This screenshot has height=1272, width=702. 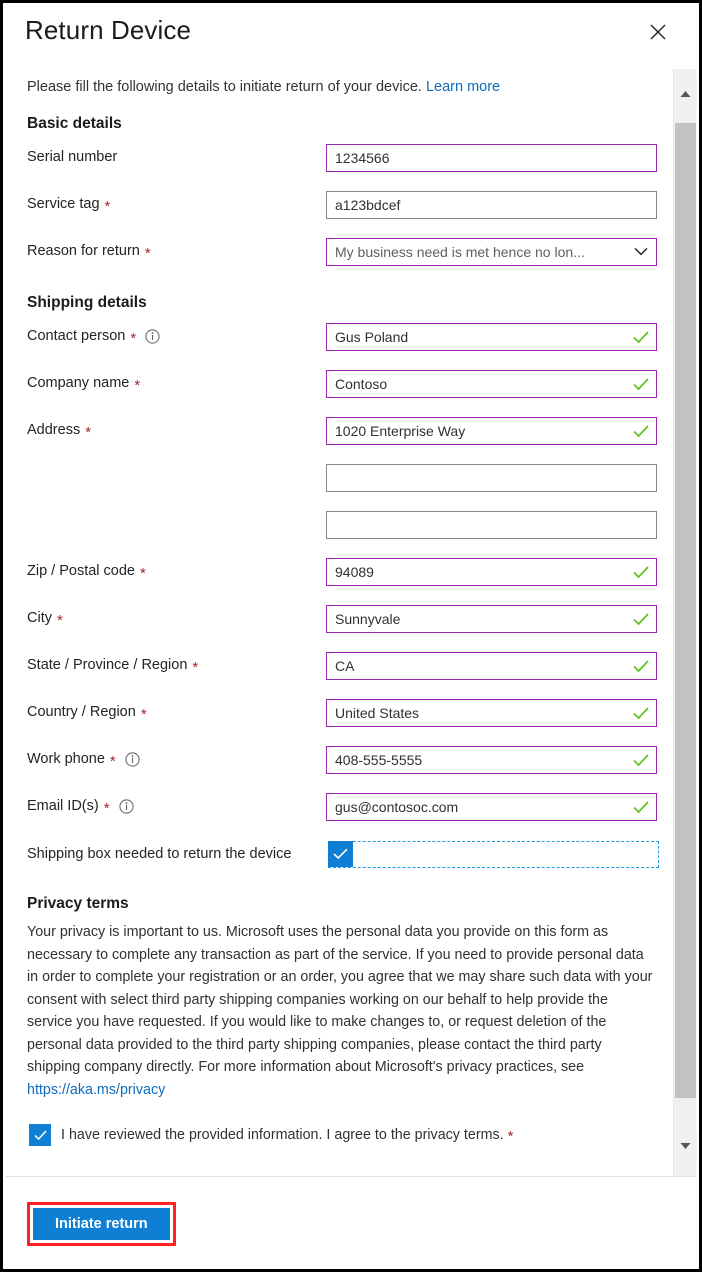 I want to click on field-label-address-text: Address, so click(x=54, y=430).